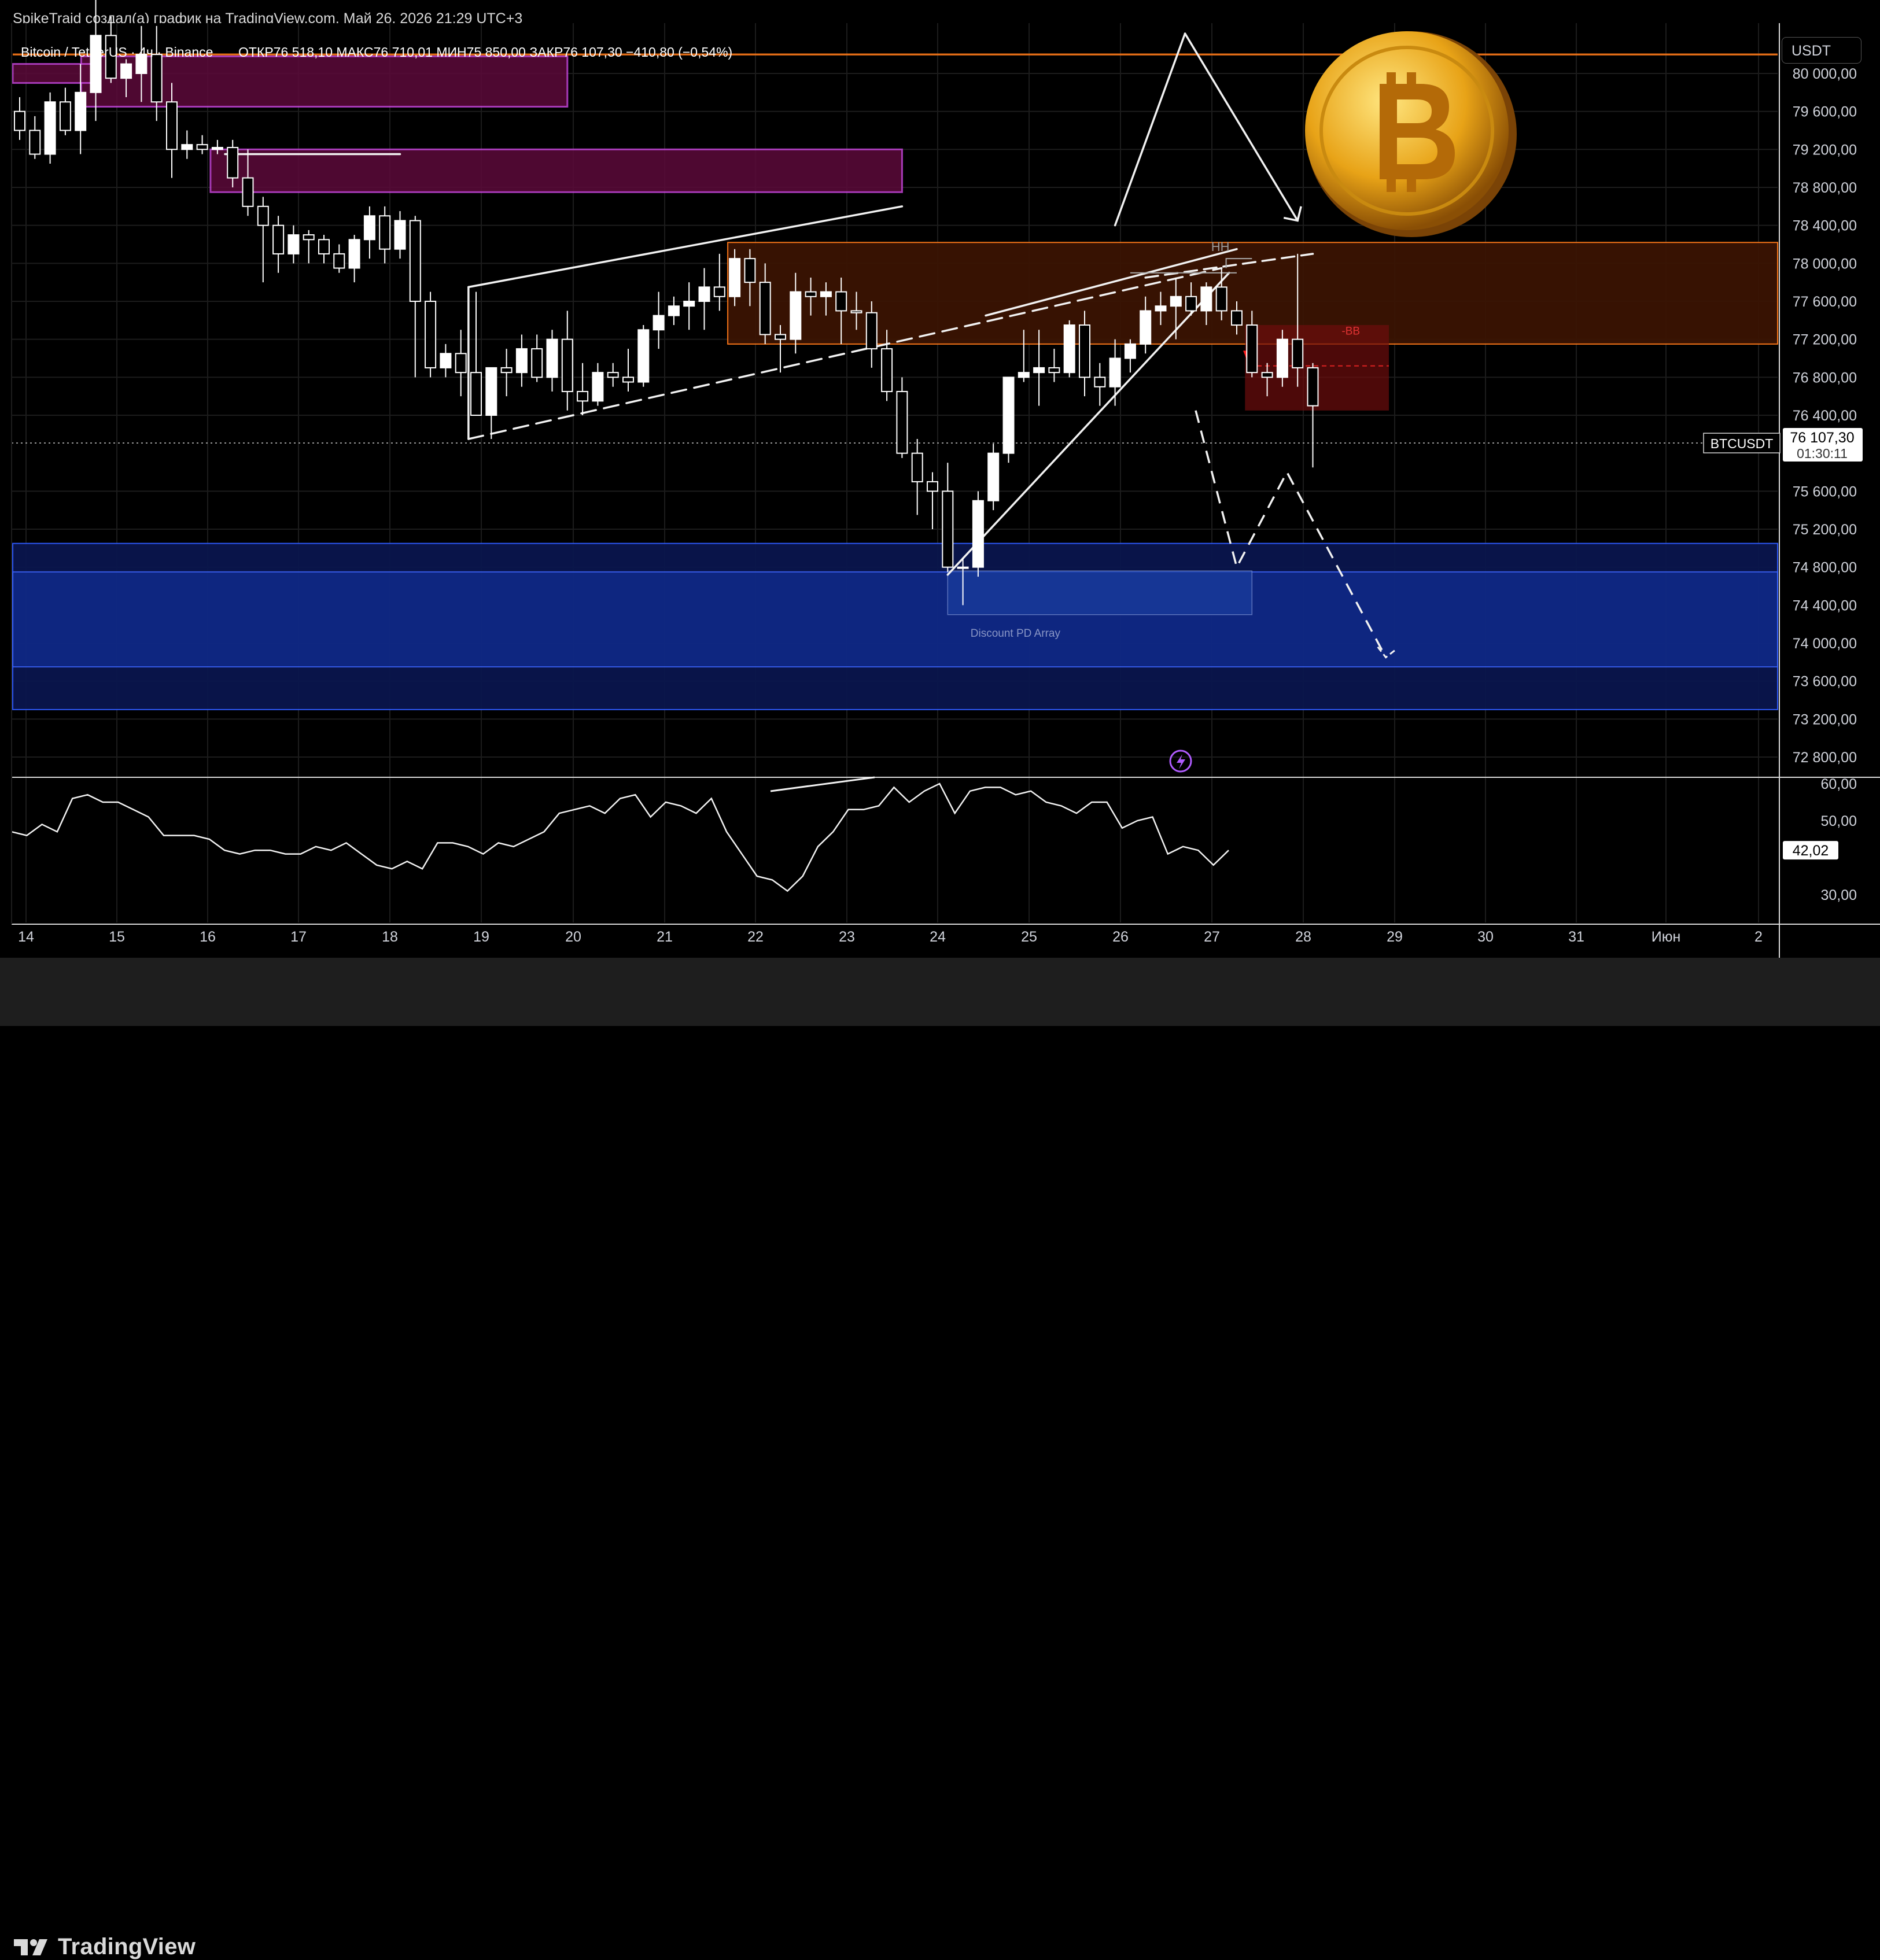  I want to click on rsi-pane, so click(945, 834).